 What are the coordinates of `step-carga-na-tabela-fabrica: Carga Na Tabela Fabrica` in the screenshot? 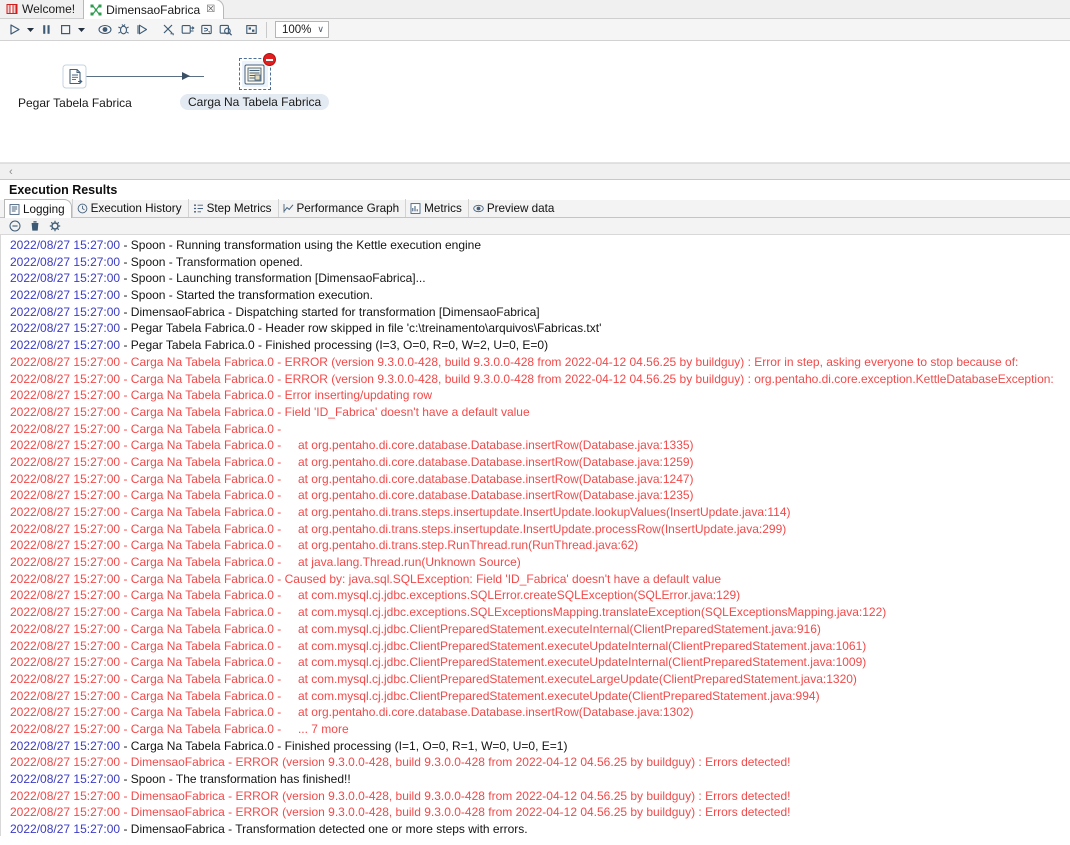 It's located at (255, 81).